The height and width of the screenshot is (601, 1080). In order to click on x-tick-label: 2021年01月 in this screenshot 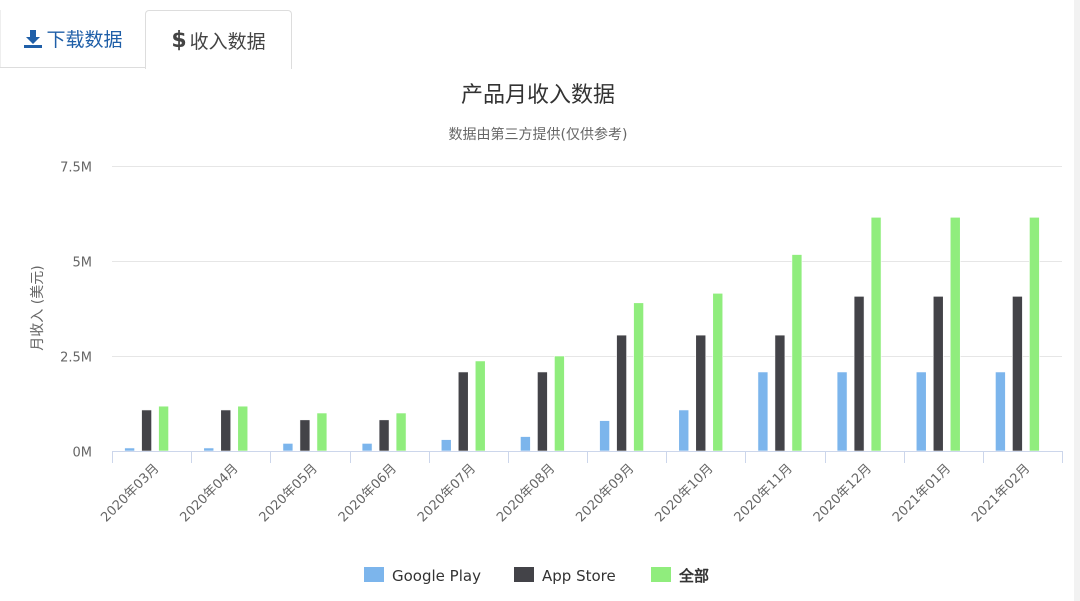, I will do `click(922, 493)`.